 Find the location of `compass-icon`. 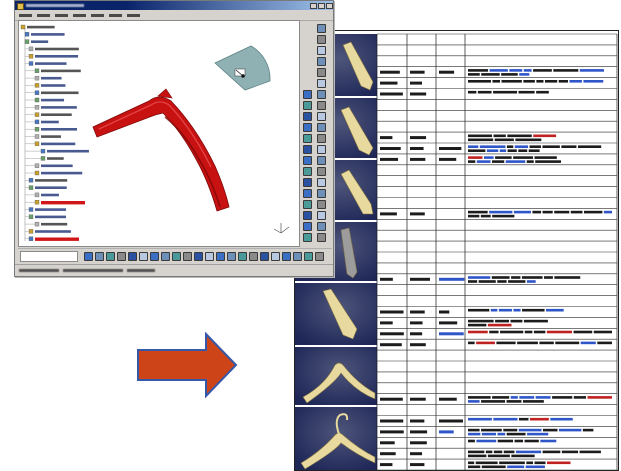

compass-icon is located at coordinates (242, 68).